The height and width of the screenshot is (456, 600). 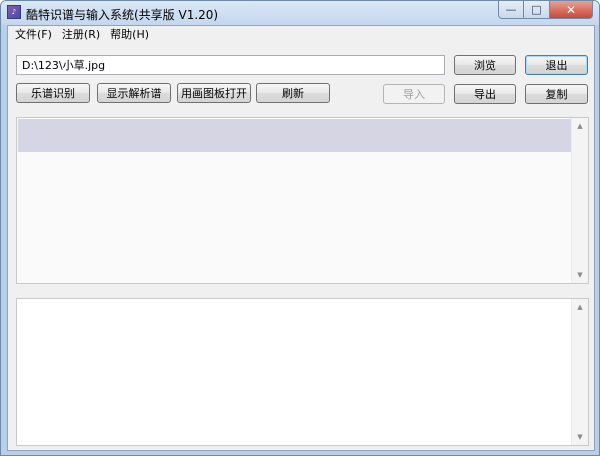 What do you see at coordinates (293, 93) in the screenshot?
I see `refresh-button: 刷新` at bounding box center [293, 93].